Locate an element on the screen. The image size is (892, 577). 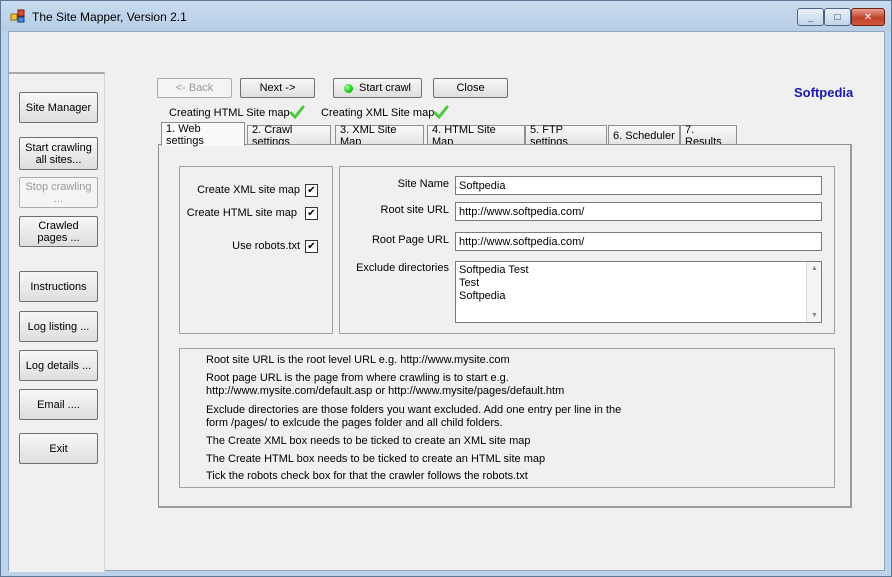
exclude-dirs-label: Exclude directories is located at coordinates (402, 268).